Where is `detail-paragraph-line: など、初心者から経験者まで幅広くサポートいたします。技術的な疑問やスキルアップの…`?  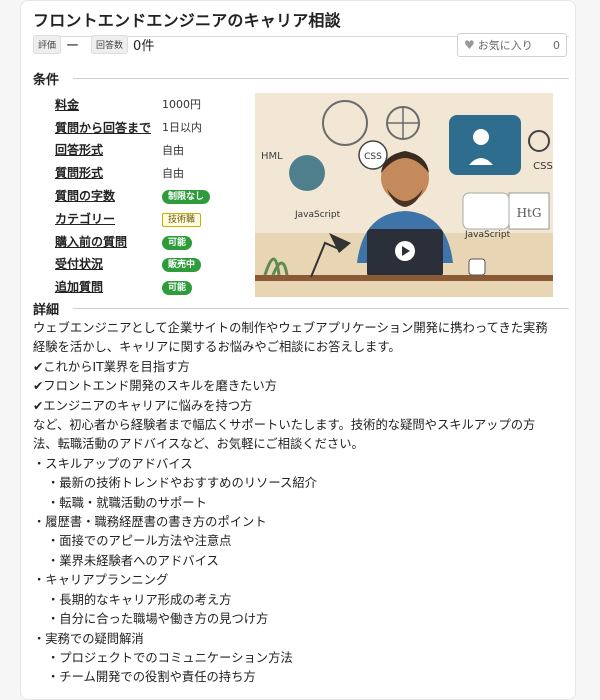 detail-paragraph-line: など、初心者から経験者まで幅広くサポートいたします。技術的な疑問やスキルアップの… is located at coordinates (284, 425).